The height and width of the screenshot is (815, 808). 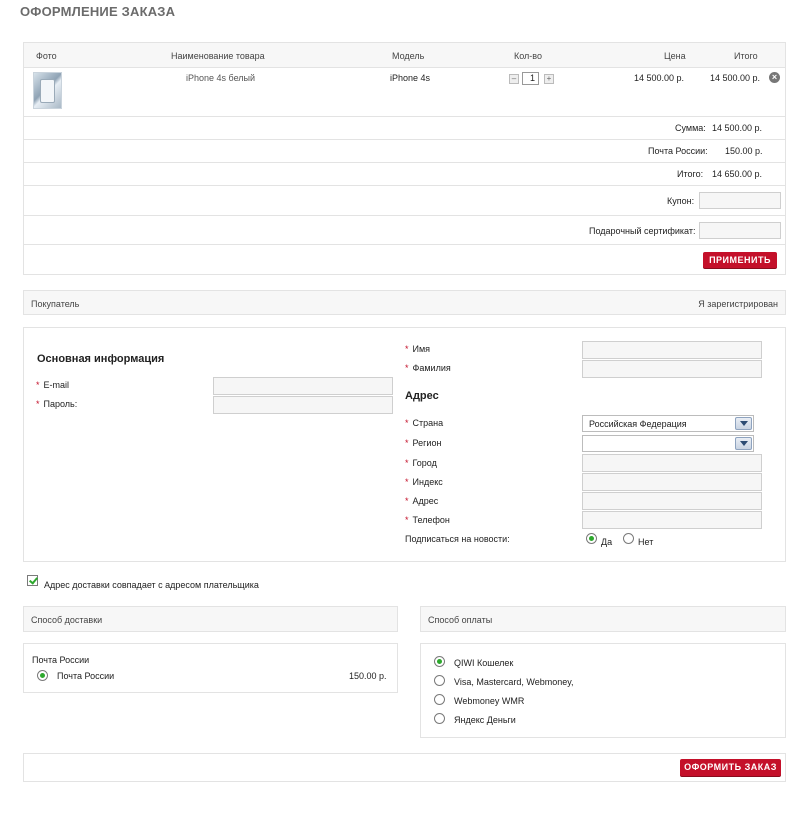 I want to click on header-name: Наименование товара, so click(x=218, y=56).